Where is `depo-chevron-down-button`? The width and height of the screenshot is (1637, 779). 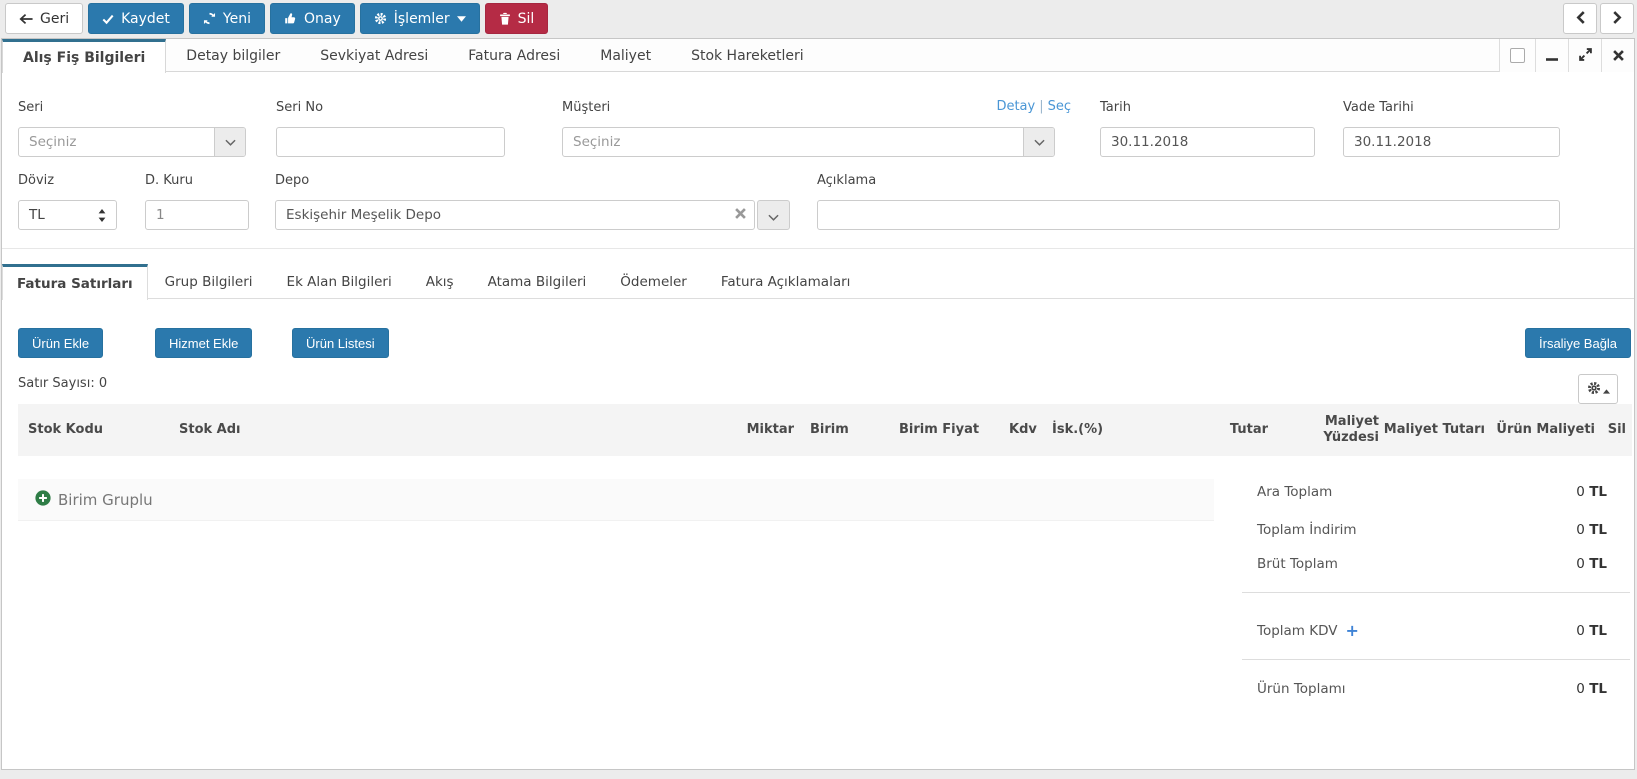 depo-chevron-down-button is located at coordinates (773, 215).